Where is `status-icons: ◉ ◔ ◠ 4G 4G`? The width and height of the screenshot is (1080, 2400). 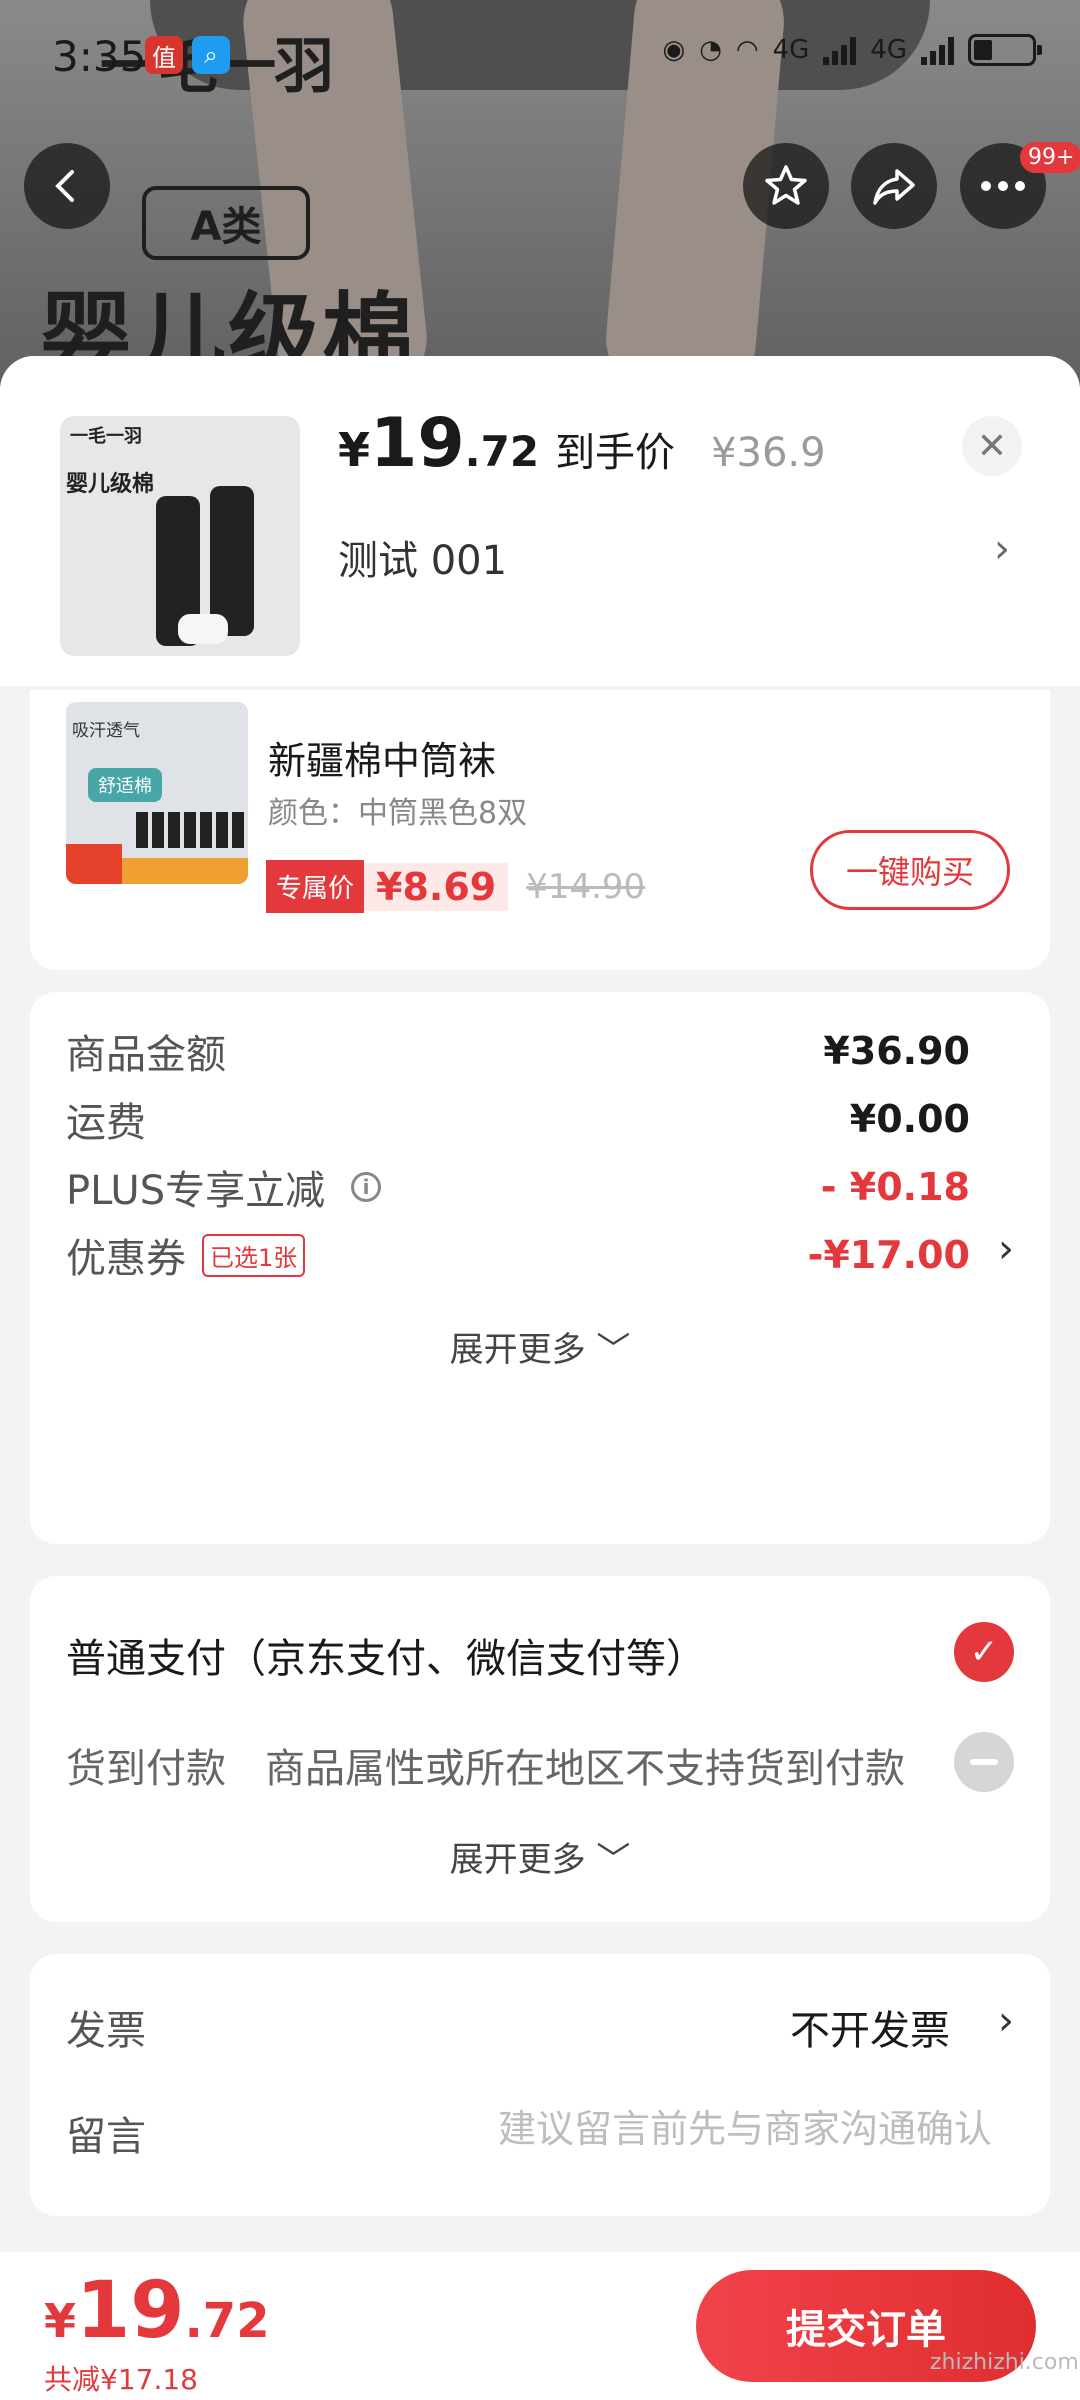 status-icons: ◉ ◔ ◠ 4G 4G is located at coordinates (852, 50).